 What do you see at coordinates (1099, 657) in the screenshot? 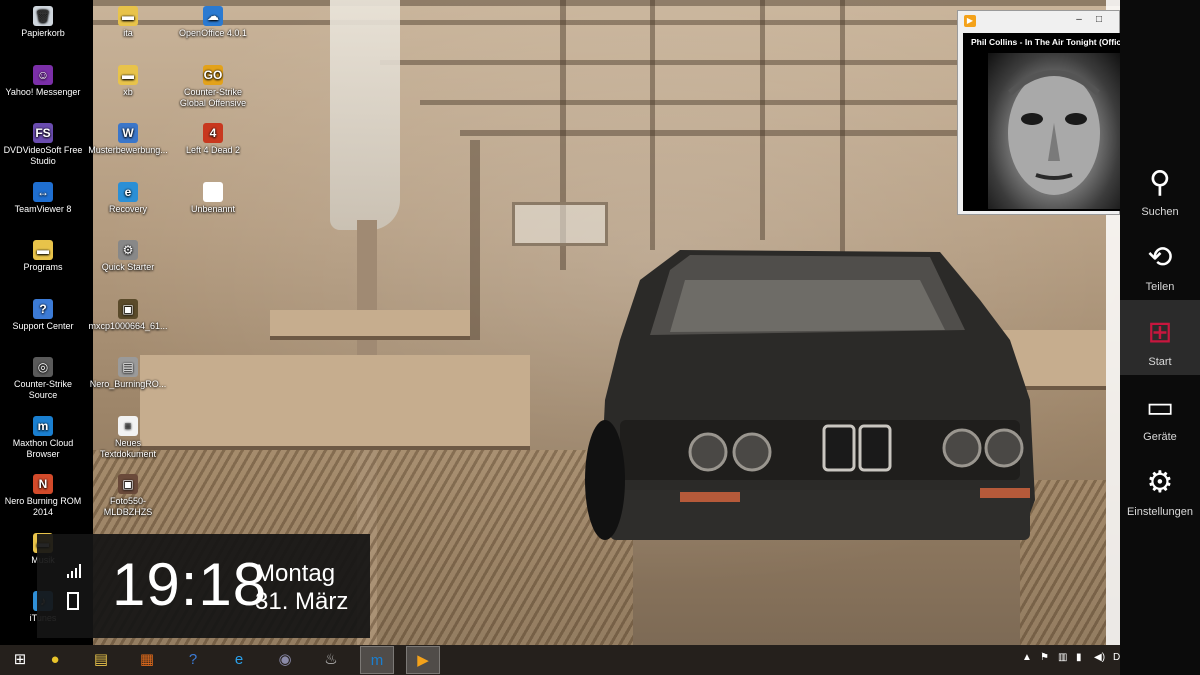
I see `volume-icon: ◀)` at bounding box center [1099, 657].